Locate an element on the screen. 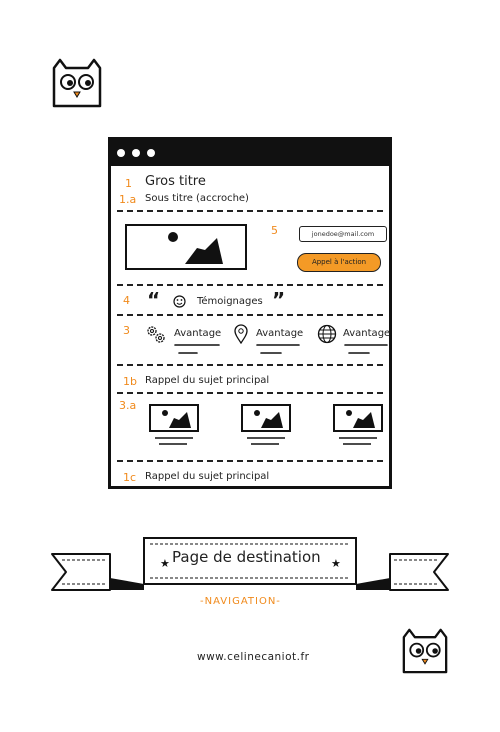  testimonials-label: Témoignages is located at coordinates (230, 301).